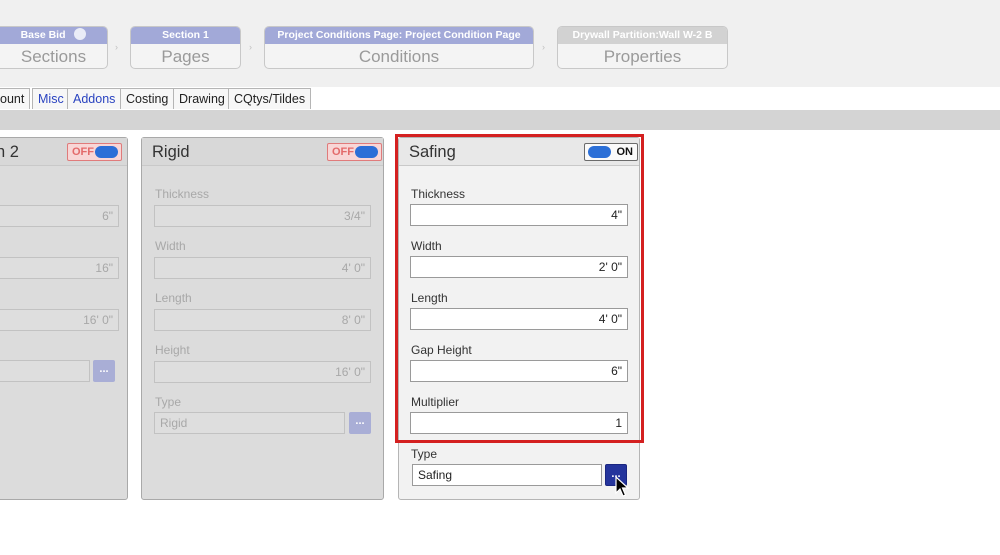  Describe the element at coordinates (519, 423) in the screenshot. I see `multiplier-field: 1` at that location.